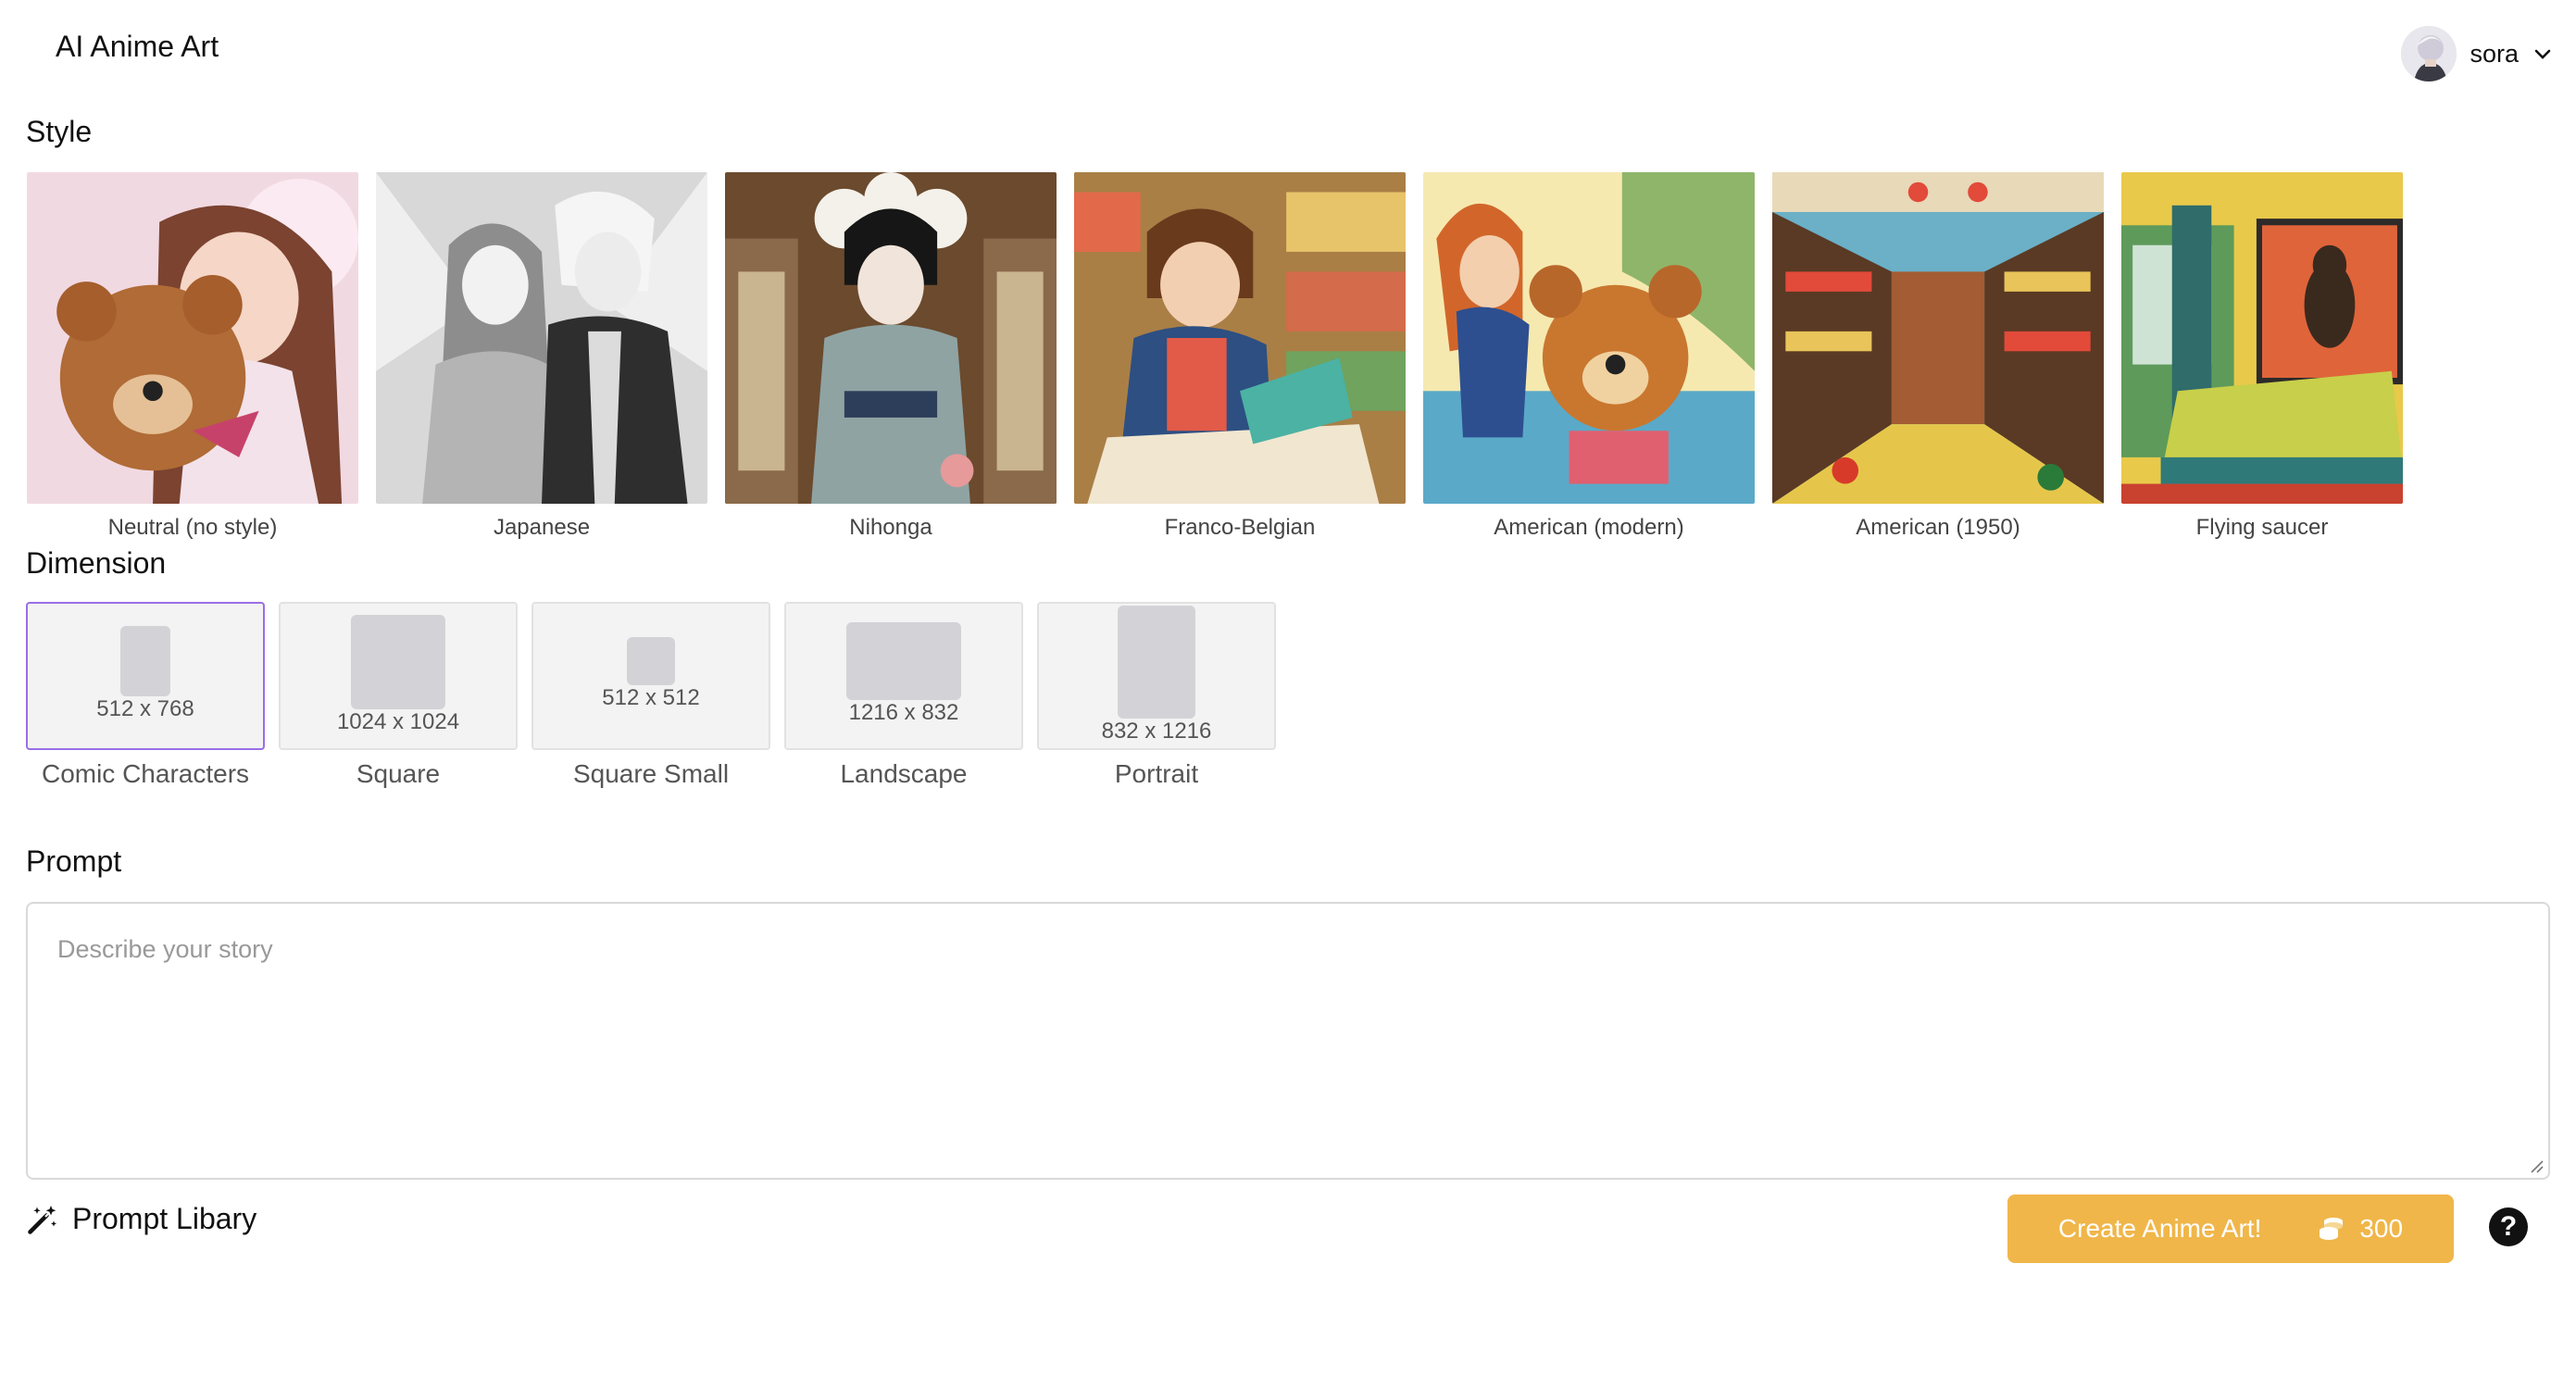 The width and height of the screenshot is (2576, 1376). Describe the element at coordinates (2508, 1226) in the screenshot. I see `help-icon: ?` at that location.